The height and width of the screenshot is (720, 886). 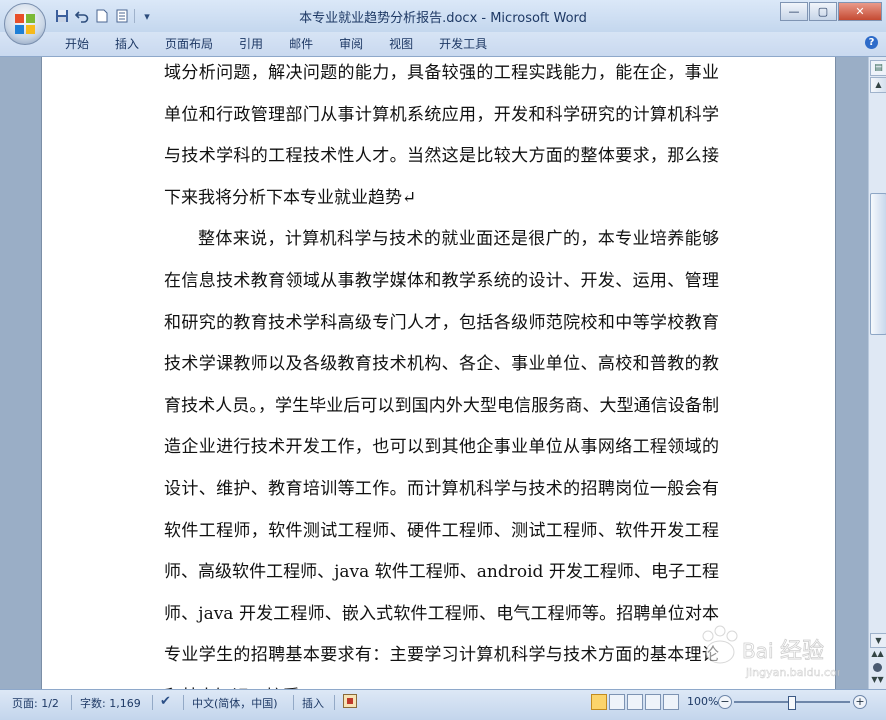 I want to click on office-button, so click(x=25, y=24).